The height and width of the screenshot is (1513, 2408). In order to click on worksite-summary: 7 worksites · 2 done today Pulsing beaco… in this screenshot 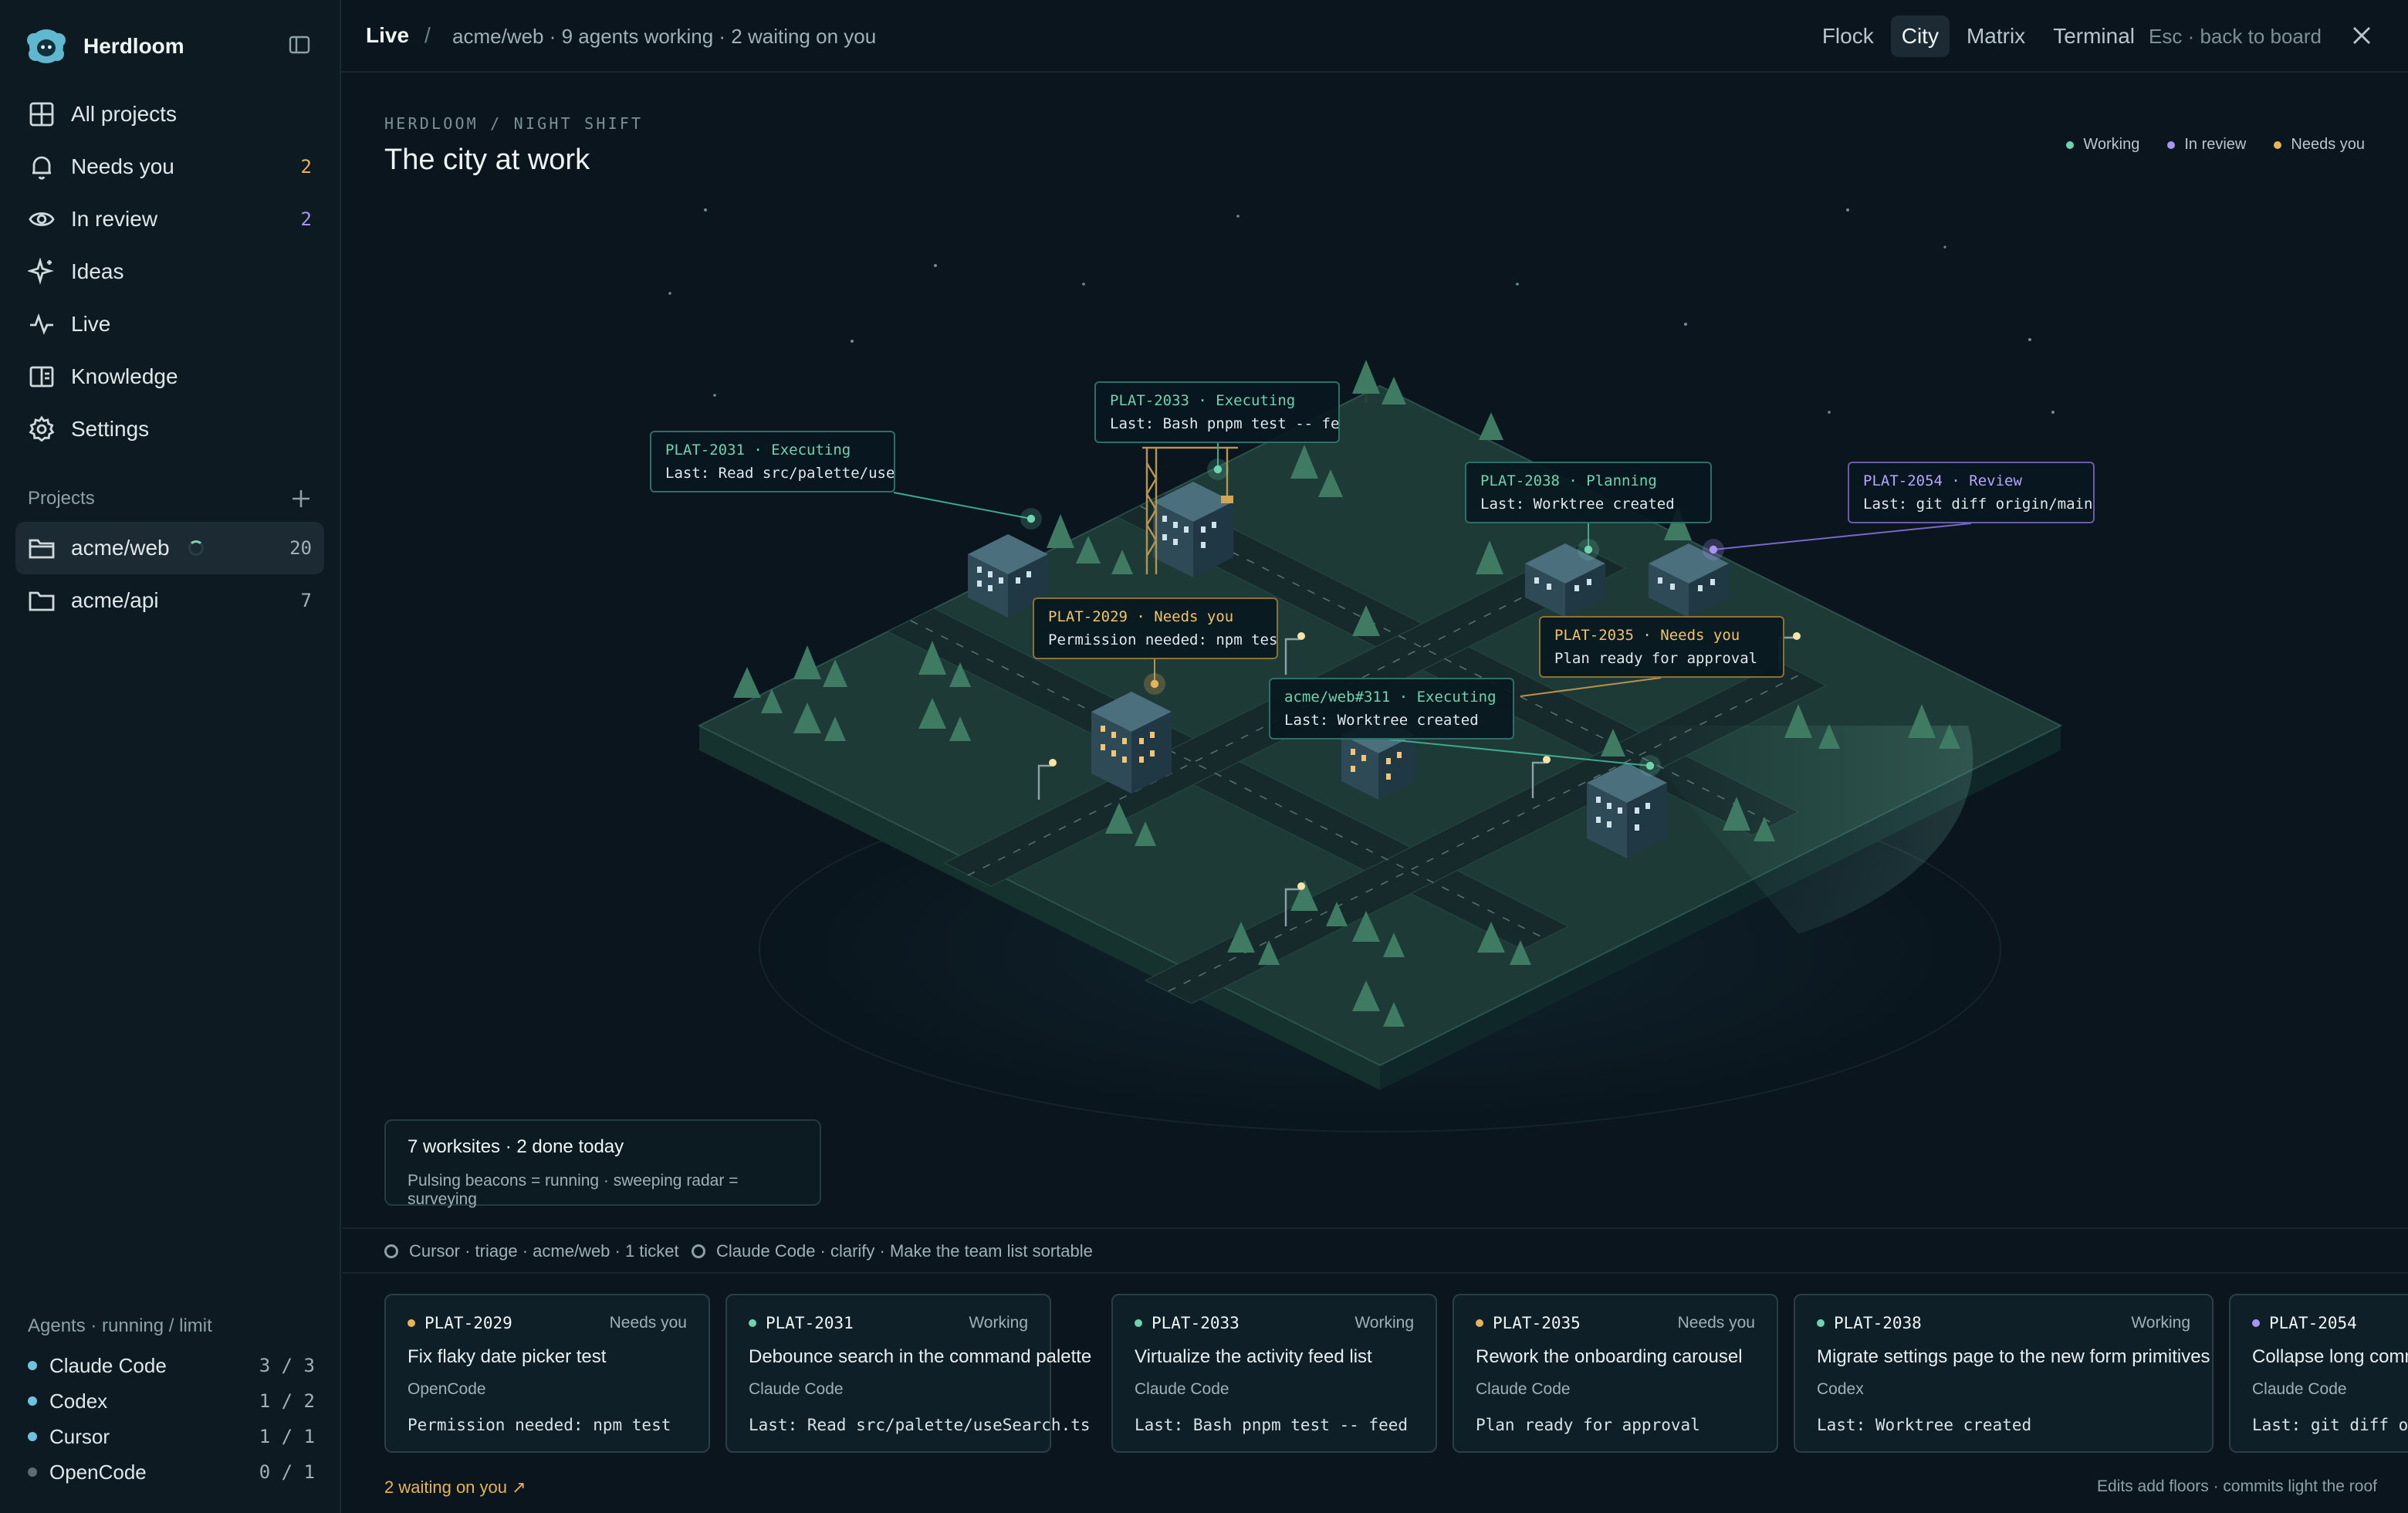, I will do `click(603, 1163)`.